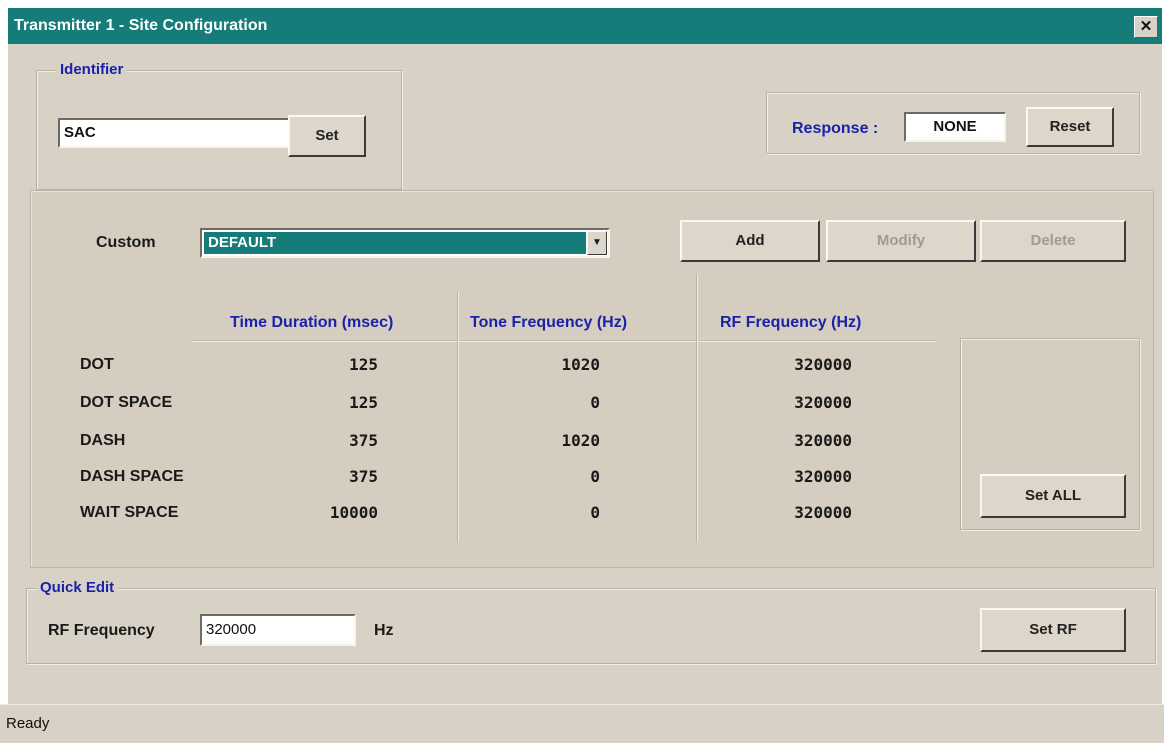  I want to click on set-all-button: Set ALL, so click(1053, 496).